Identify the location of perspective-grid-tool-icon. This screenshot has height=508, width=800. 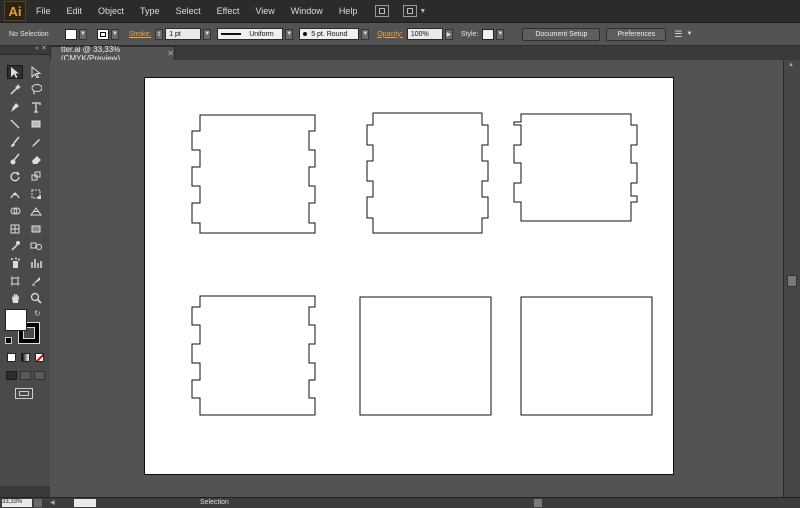
(36, 211).